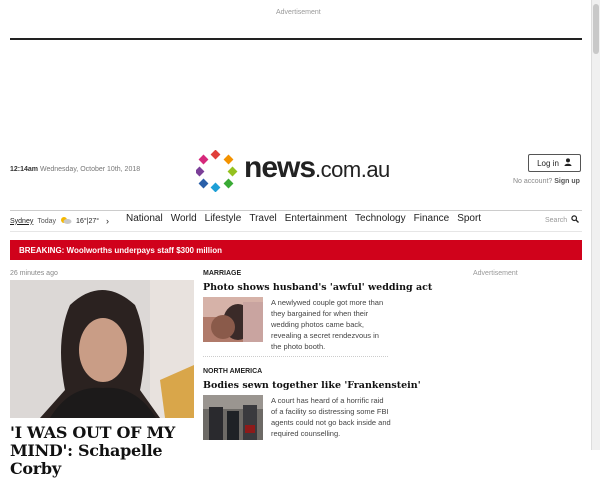 The image size is (600, 478). What do you see at coordinates (296, 39) in the screenshot?
I see `top-divider` at bounding box center [296, 39].